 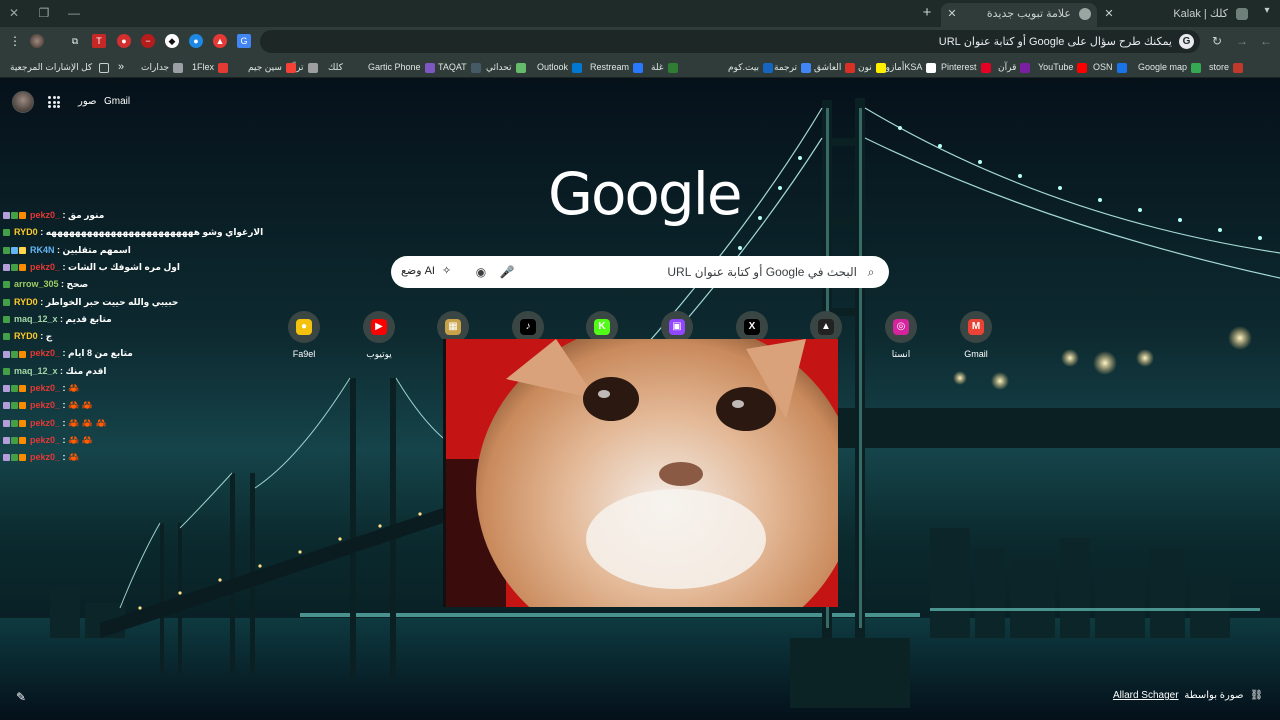 I want to click on chat-username: RK4N, so click(x=42, y=250).